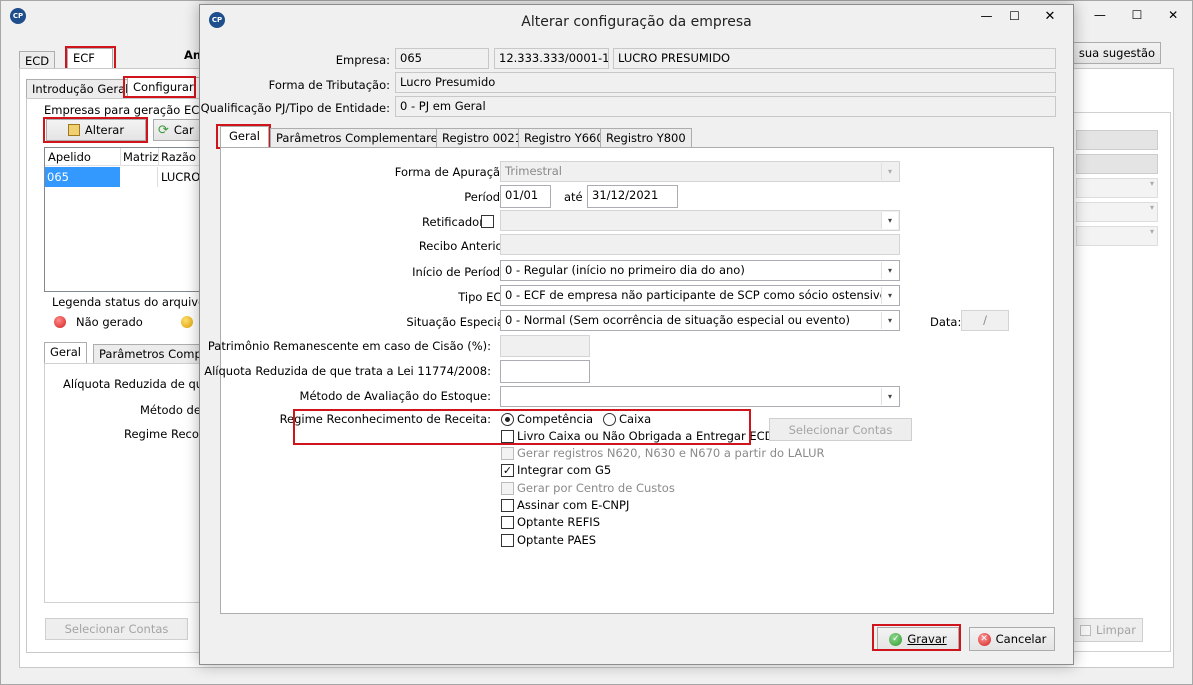 Image resolution: width=1193 pixels, height=685 pixels. What do you see at coordinates (461, 272) in the screenshot?
I see `inicio-label: Início de Período:` at bounding box center [461, 272].